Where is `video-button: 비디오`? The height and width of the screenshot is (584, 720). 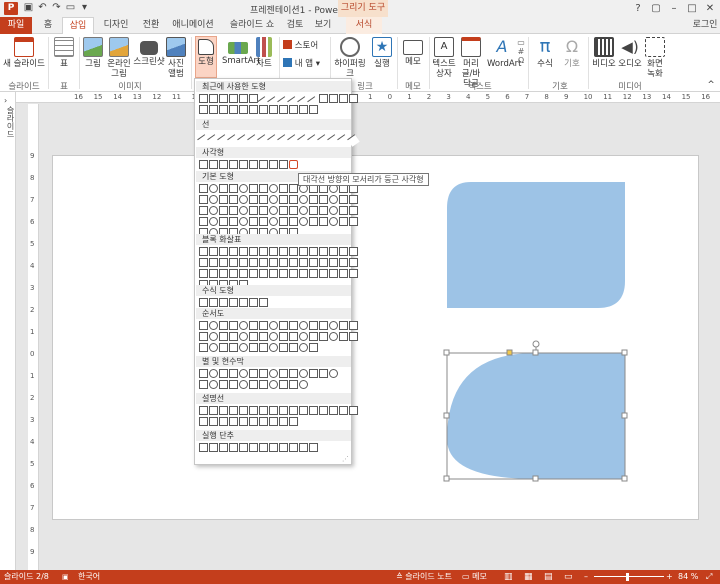
video-button: 비디오 is located at coordinates (604, 53).